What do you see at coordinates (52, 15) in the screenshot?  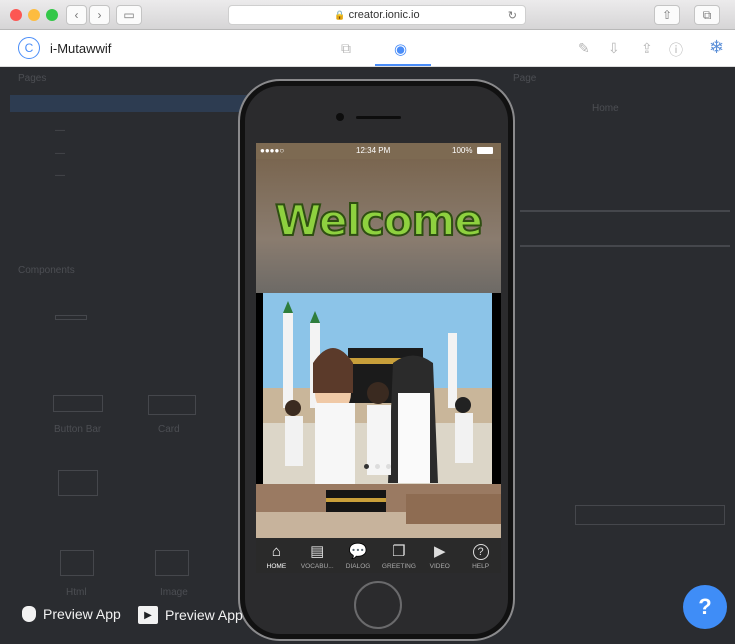 I see `maximize-window-button` at bounding box center [52, 15].